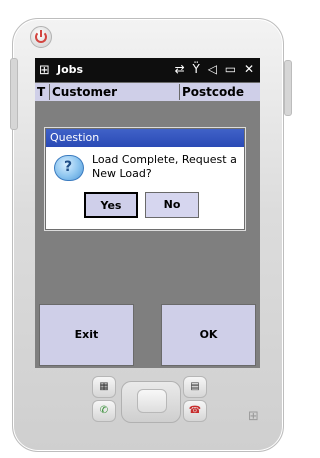 The width and height of the screenshot is (320, 458). I want to click on table-header: T Customer Postcode, so click(147, 92).